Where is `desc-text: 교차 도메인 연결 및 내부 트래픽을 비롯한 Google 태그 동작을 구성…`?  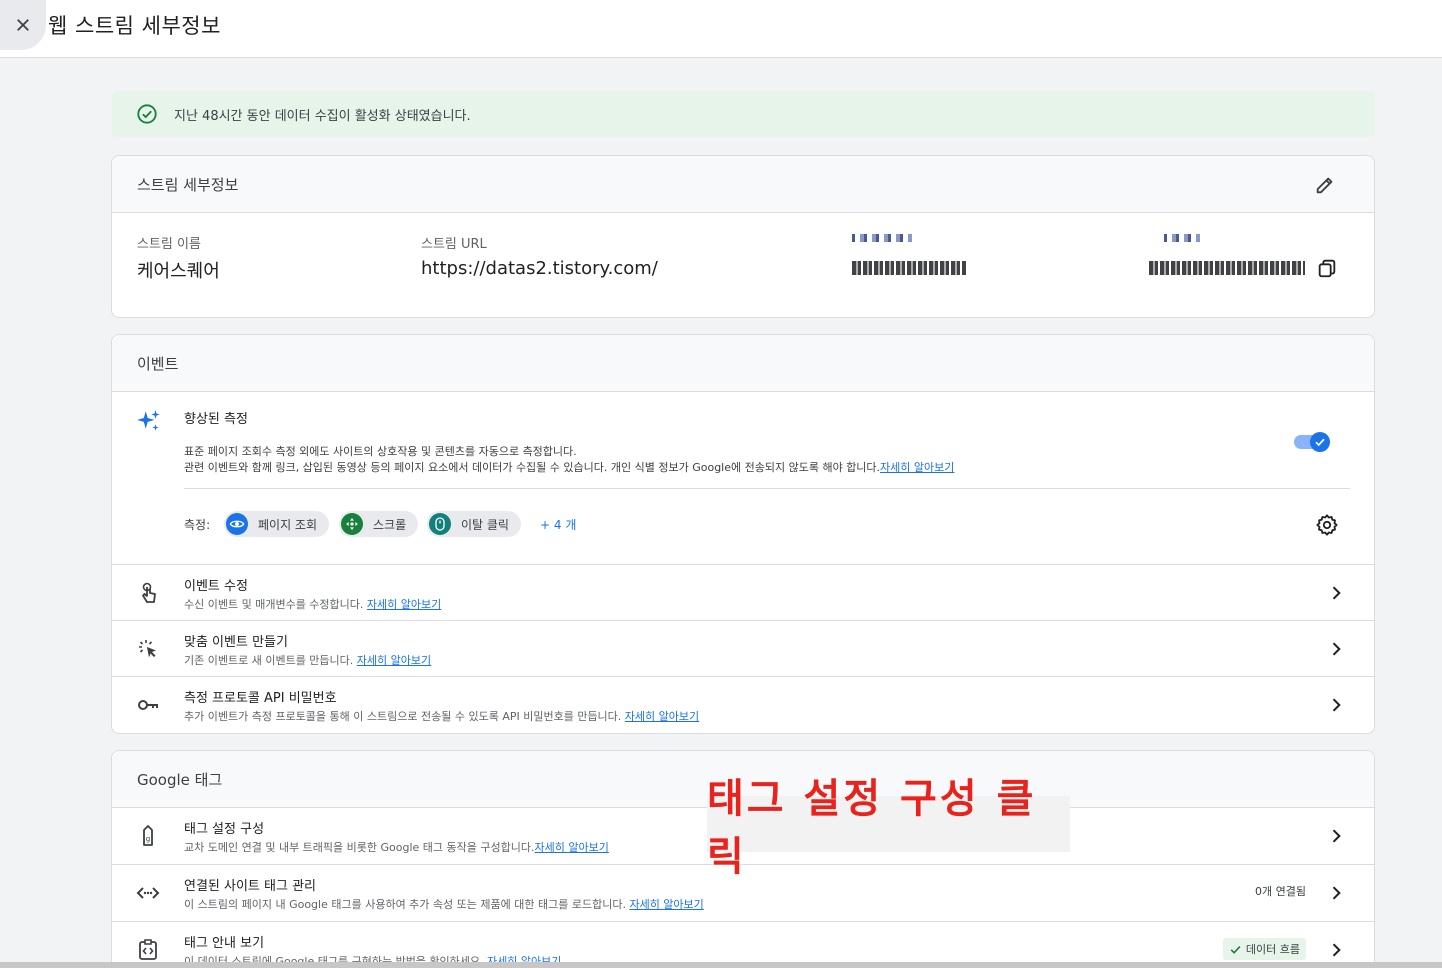 desc-text: 교차 도메인 연결 및 내부 트래픽을 비롯한 Google 태그 동작을 구성… is located at coordinates (359, 847).